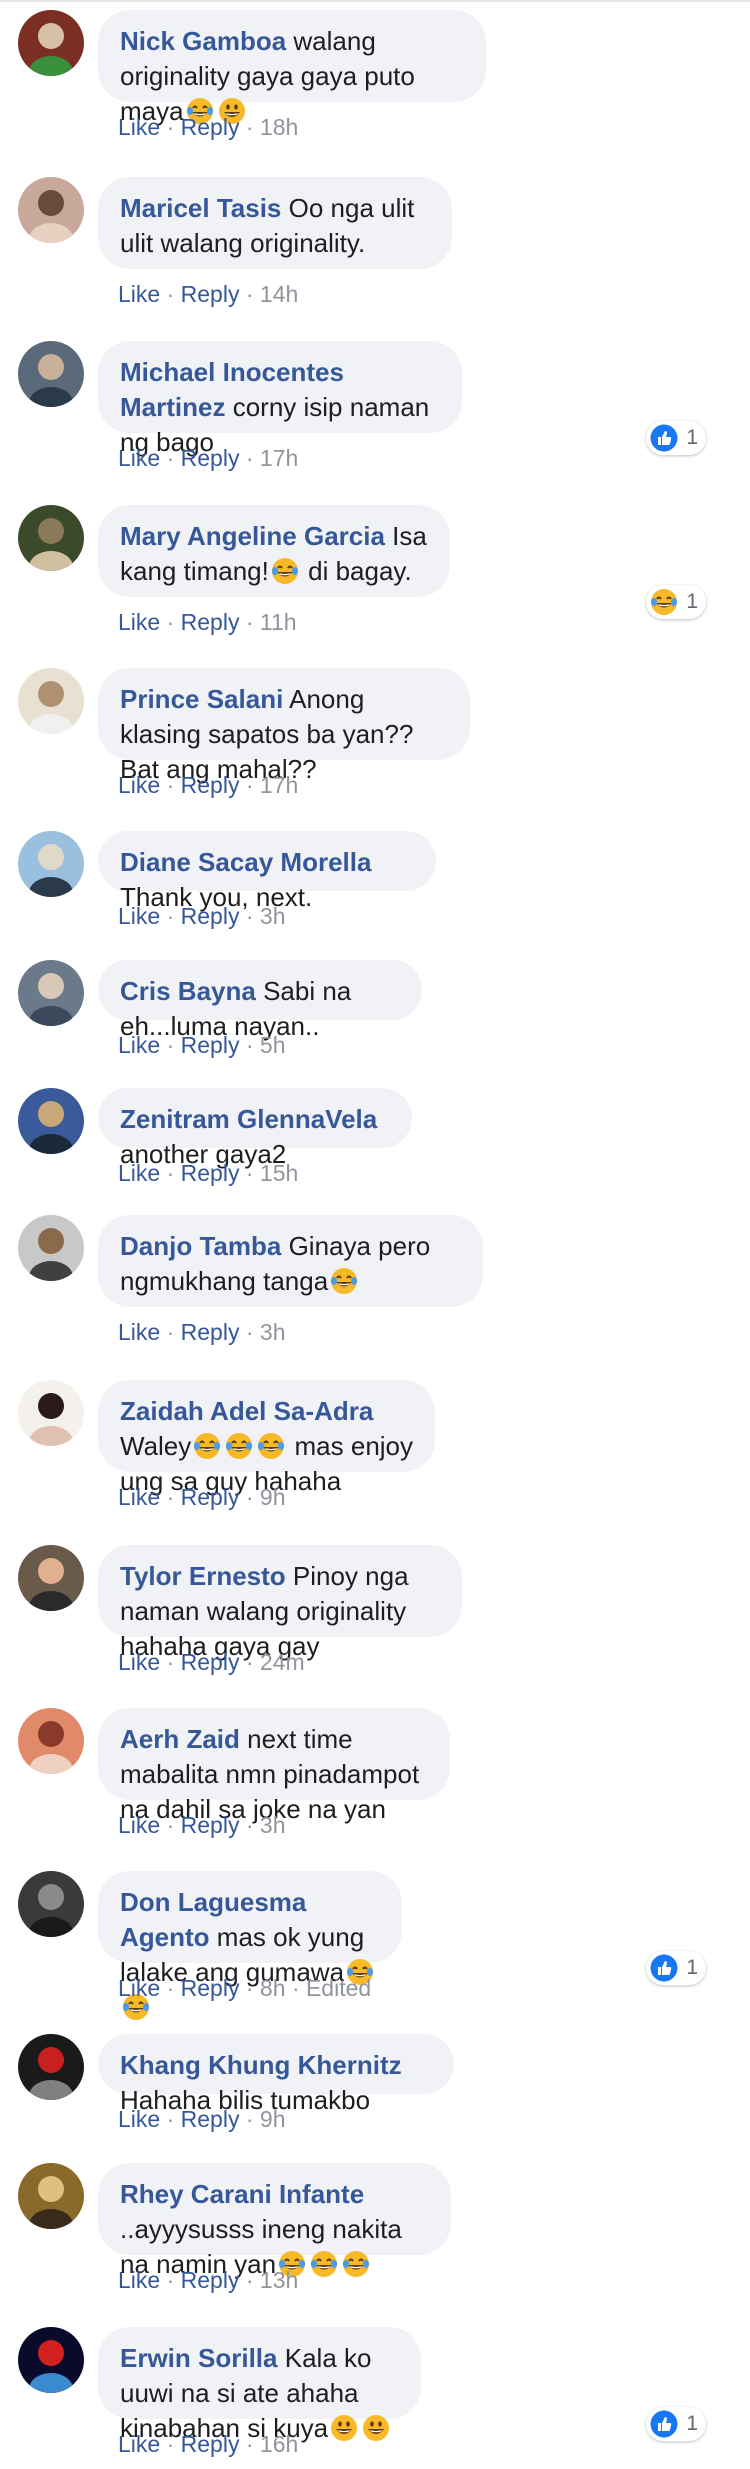 The height and width of the screenshot is (2469, 750). Describe the element at coordinates (279, 294) in the screenshot. I see `timestamp: 14h` at that location.